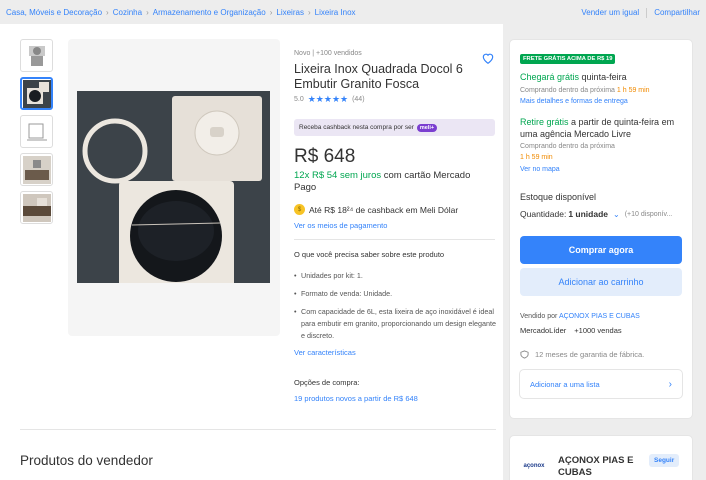 The height and width of the screenshot is (480, 706). I want to click on shield-icon, so click(524, 354).